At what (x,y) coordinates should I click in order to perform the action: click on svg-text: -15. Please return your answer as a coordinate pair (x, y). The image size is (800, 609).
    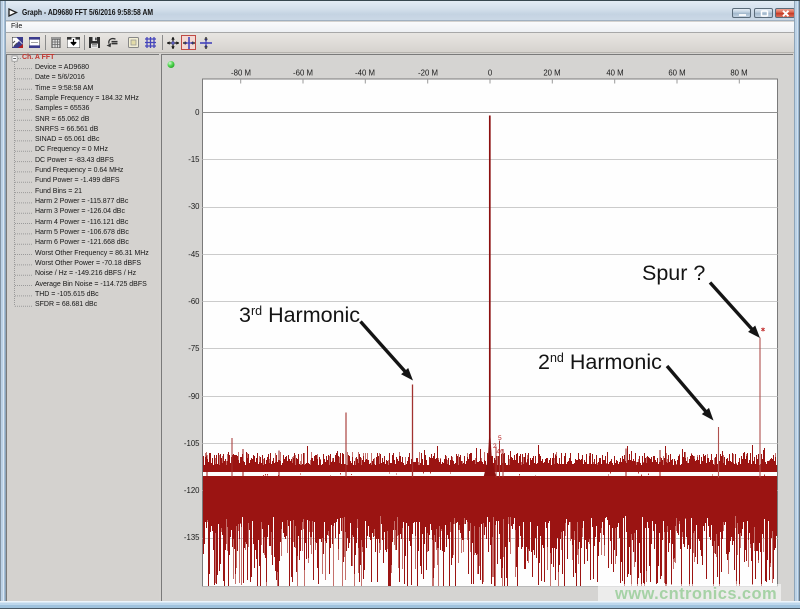
    Looking at the image, I should click on (194, 159).